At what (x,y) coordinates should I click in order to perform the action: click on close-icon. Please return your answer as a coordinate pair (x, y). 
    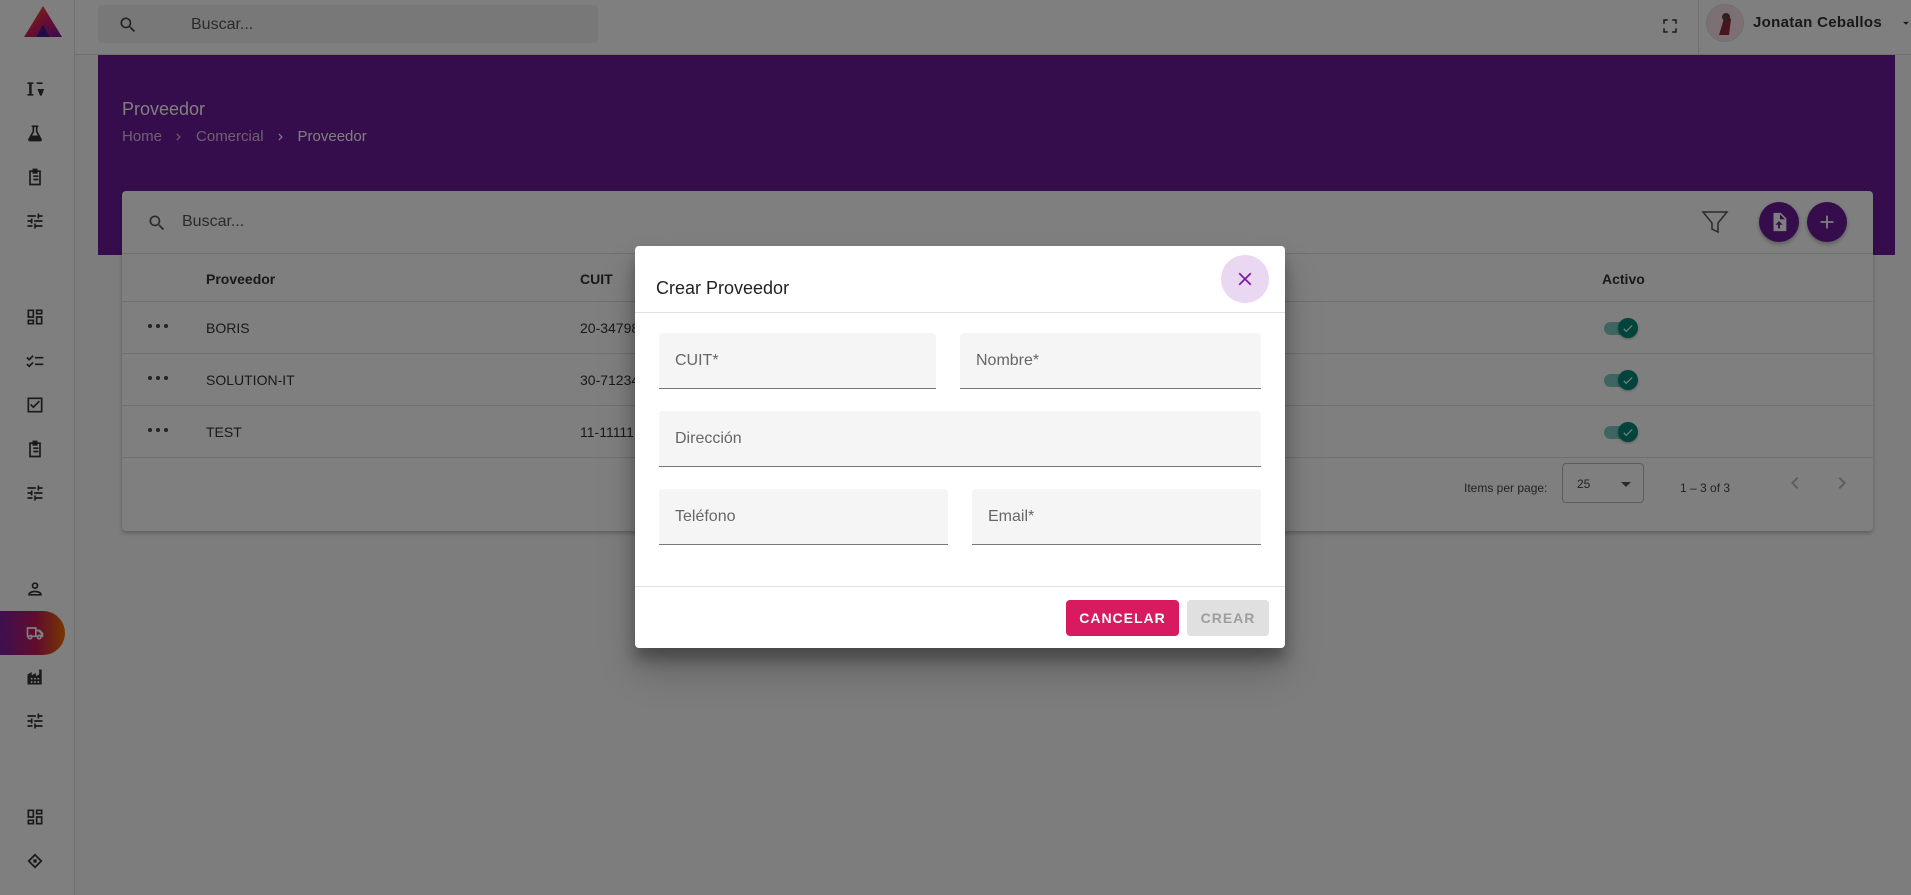
    Looking at the image, I should click on (1245, 279).